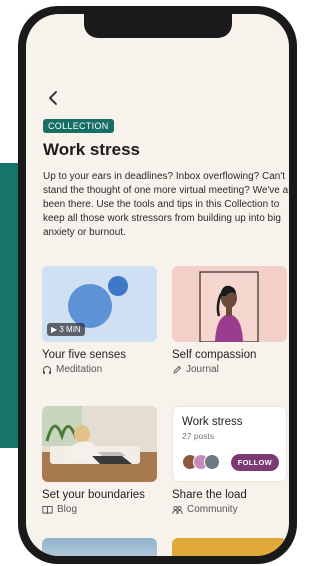 This screenshot has width=320, height=566. I want to click on headphones-icon, so click(47, 369).